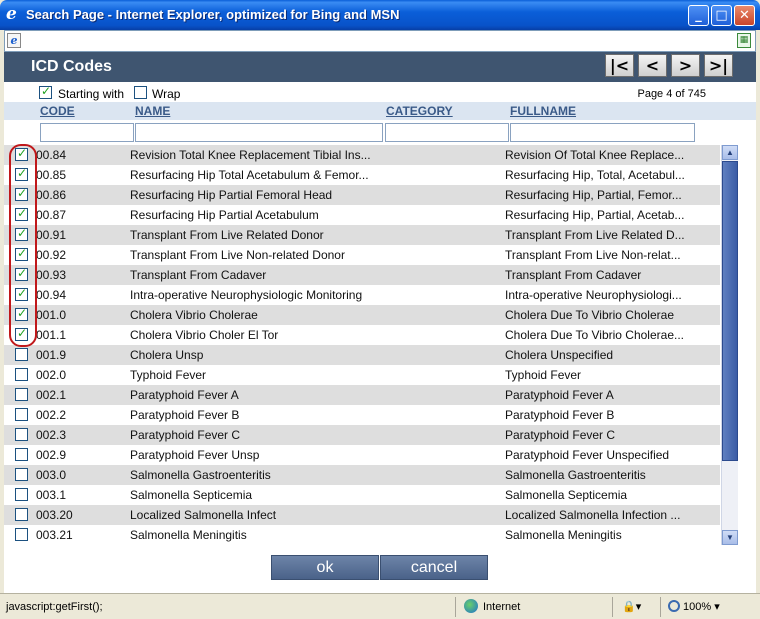 Image resolution: width=760 pixels, height=619 pixels. I want to click on starting-with-checkbox, so click(45, 91).